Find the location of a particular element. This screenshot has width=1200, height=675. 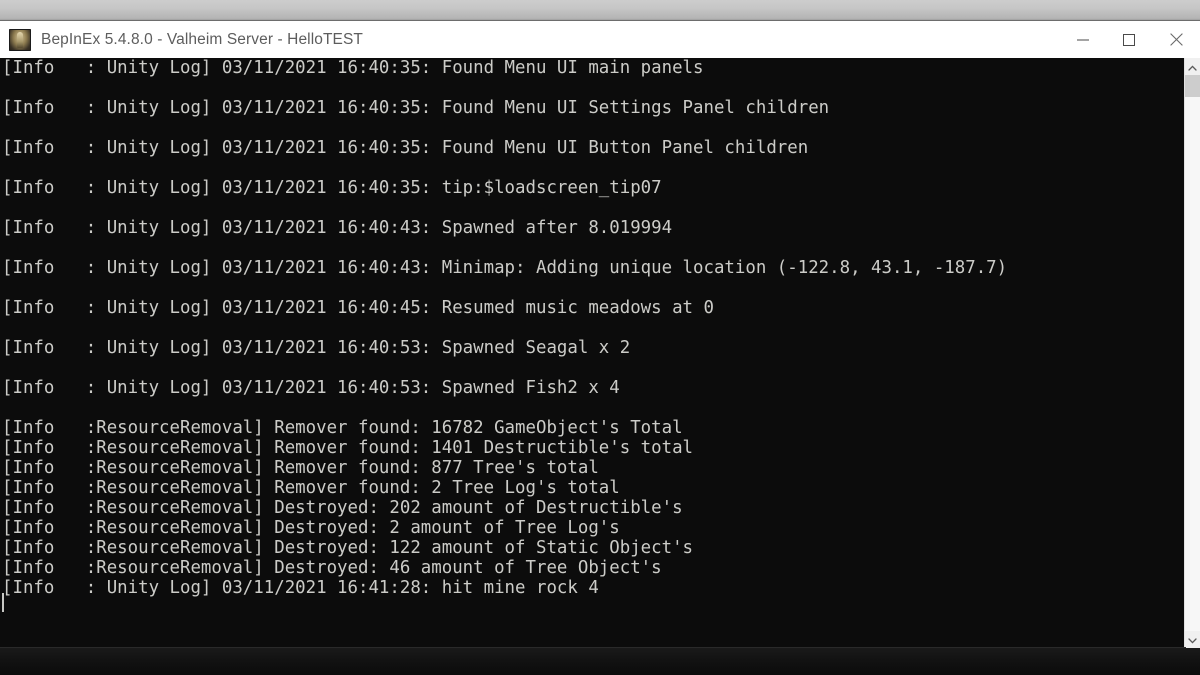

scrollbar-up-button is located at coordinates (1192, 66).